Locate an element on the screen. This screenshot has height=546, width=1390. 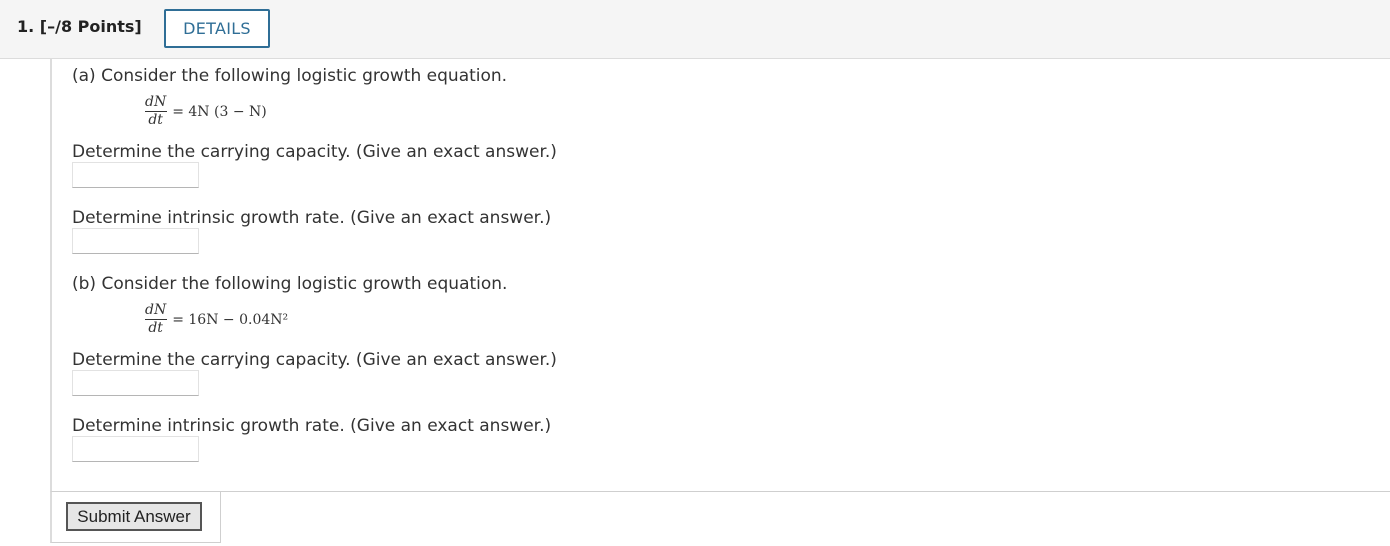
question-header: 1. [–/8 Points] DETAILS is located at coordinates (695, 29).